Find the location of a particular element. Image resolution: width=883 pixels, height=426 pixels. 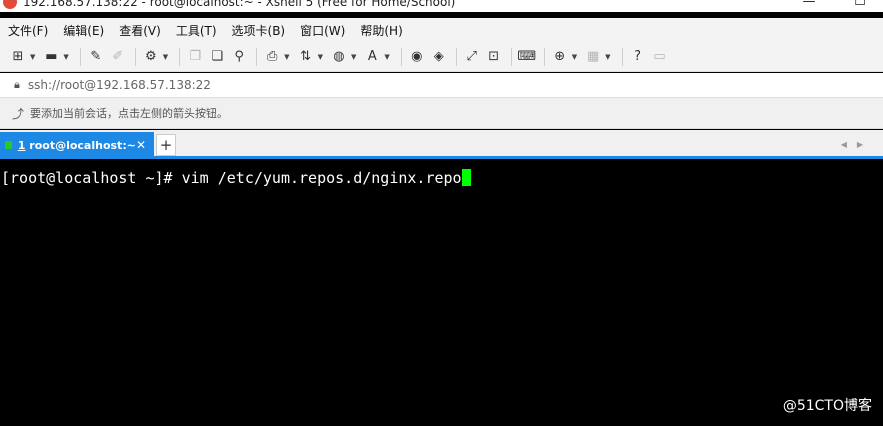

xftp-icon: ◉ is located at coordinates (417, 57).